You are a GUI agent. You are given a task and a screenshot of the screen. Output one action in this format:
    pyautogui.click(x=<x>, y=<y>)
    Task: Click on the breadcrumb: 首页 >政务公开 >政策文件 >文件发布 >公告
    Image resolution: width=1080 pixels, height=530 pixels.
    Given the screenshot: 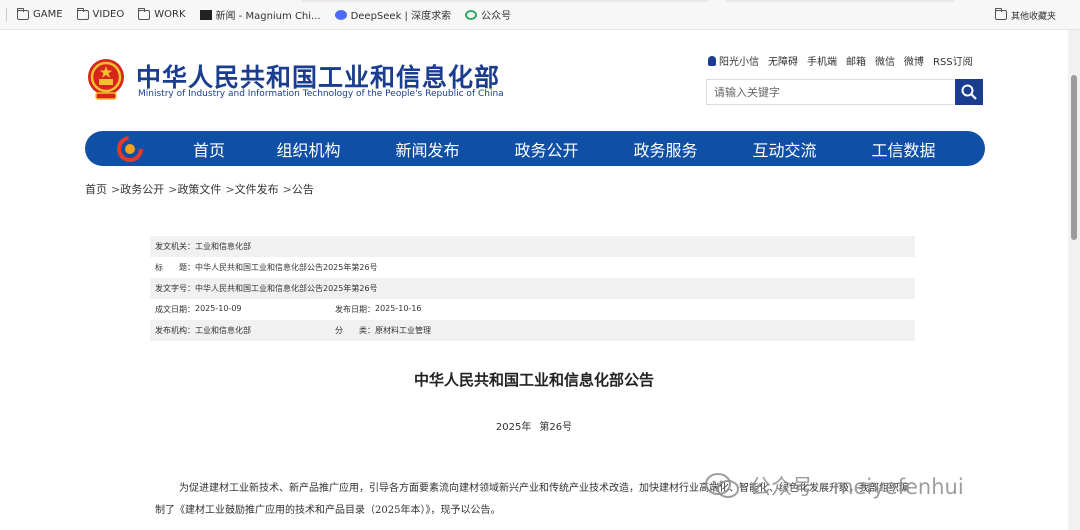 What is the action you would take?
    pyautogui.click(x=199, y=189)
    